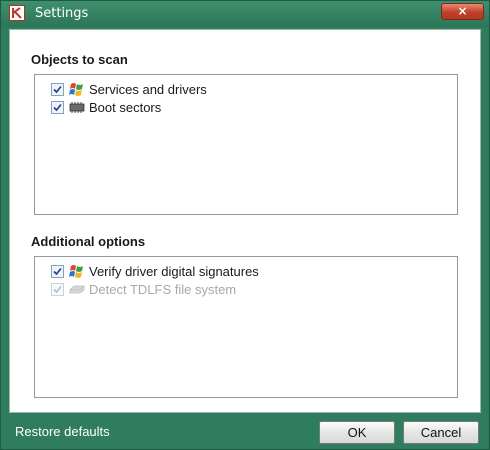 The height and width of the screenshot is (450, 490). I want to click on list-item-verify-signatures: Verify driver digital signatures, so click(155, 271).